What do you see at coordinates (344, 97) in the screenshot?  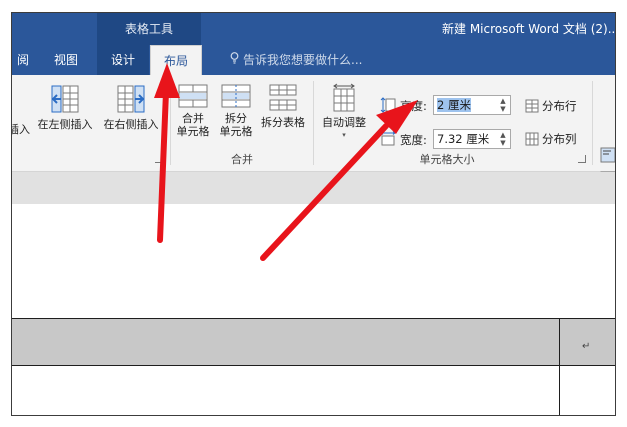 I see `autofit-icon` at bounding box center [344, 97].